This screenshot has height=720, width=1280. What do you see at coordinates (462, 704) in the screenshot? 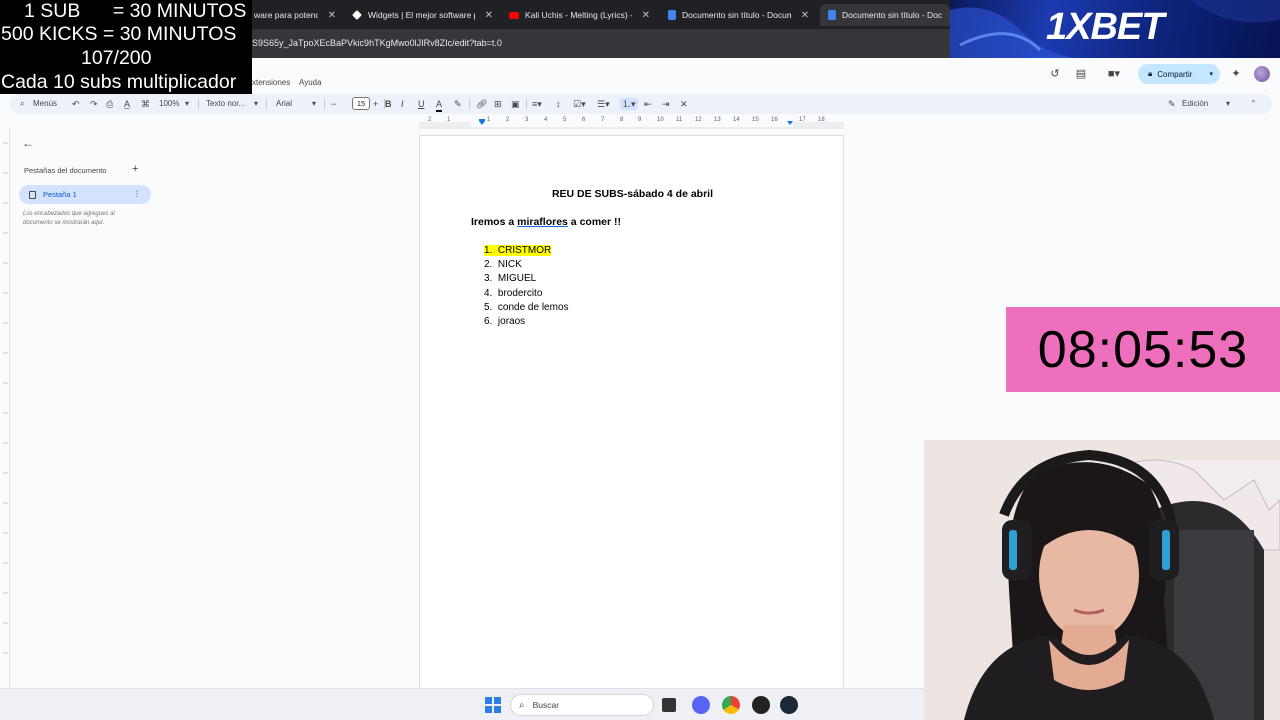
I see `windows-taskbar: ⌕ Buscar` at bounding box center [462, 704].